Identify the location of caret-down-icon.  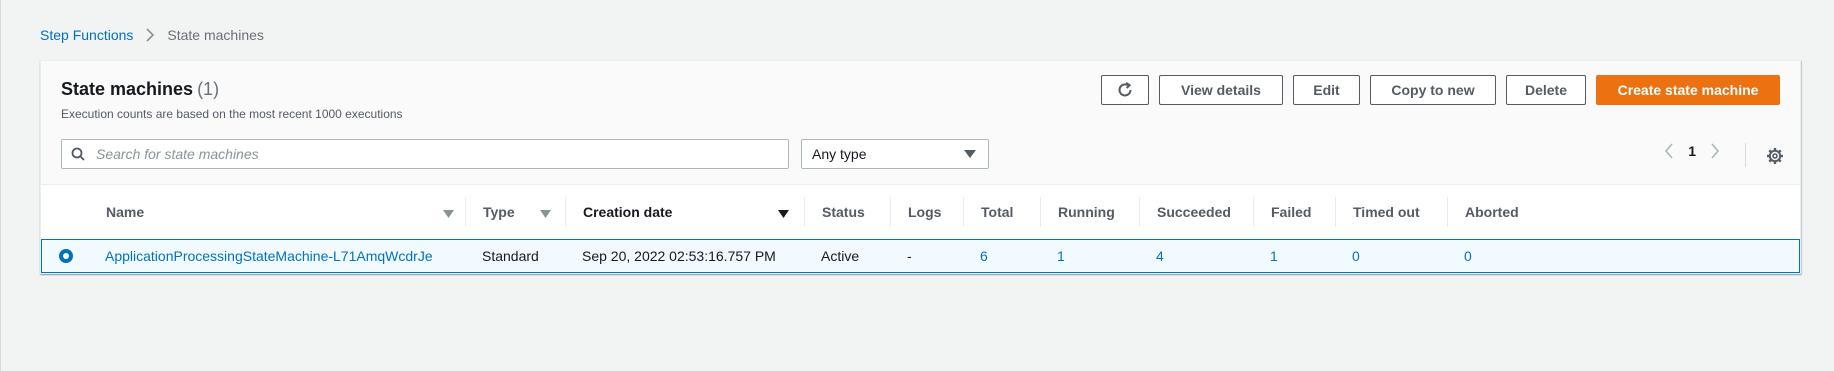
(970, 154).